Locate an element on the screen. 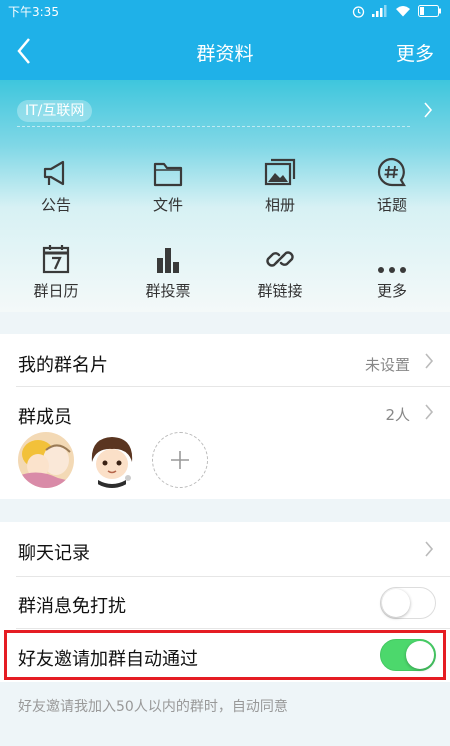 The image size is (450, 746). mute-notifications-toggle is located at coordinates (408, 603).